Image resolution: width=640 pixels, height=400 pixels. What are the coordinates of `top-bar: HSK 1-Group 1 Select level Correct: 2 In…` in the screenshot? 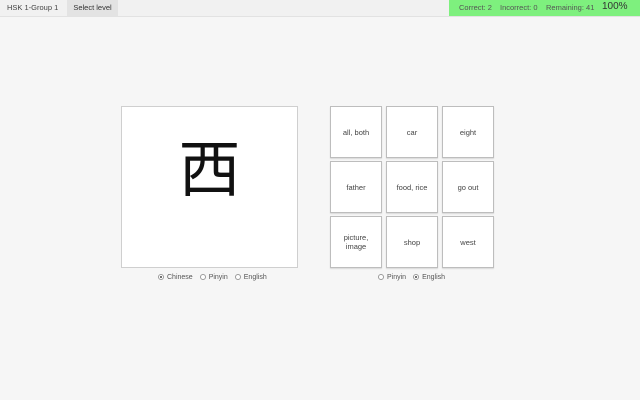 It's located at (320, 8).